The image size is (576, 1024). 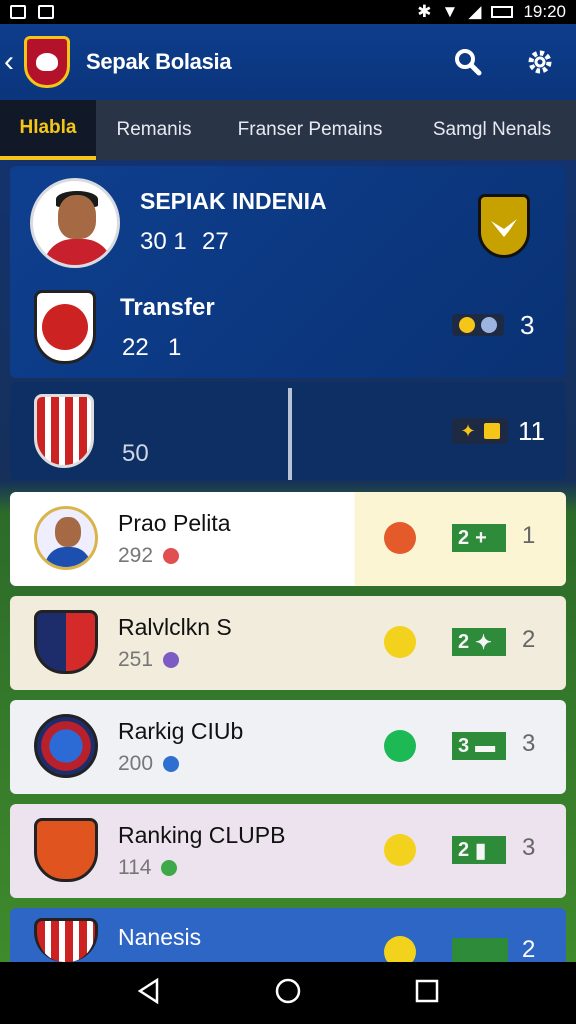 What do you see at coordinates (540, 62) in the screenshot?
I see `settings-gear-icon` at bounding box center [540, 62].